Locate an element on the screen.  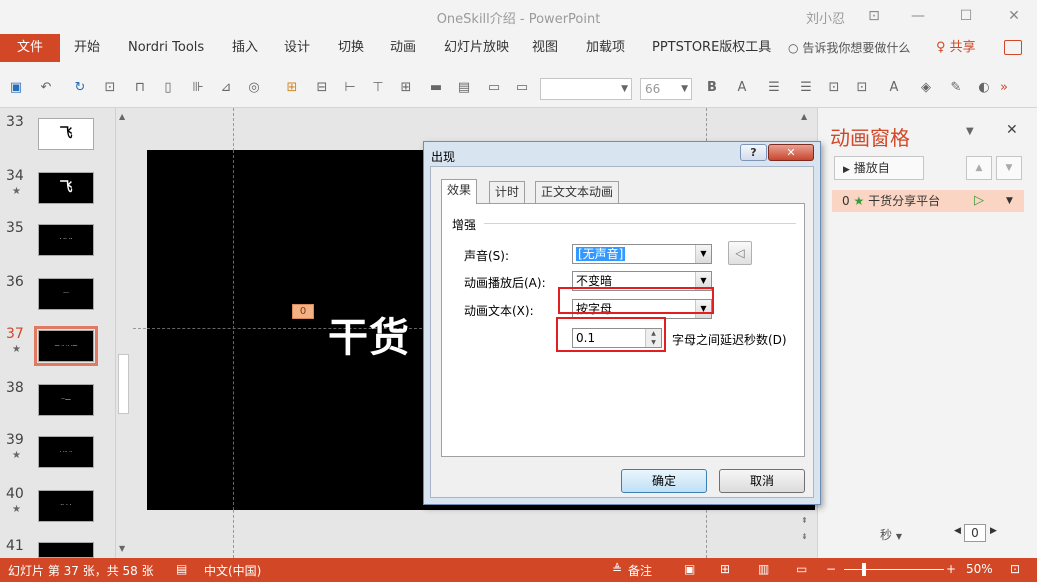
scroll-down-icon: ▼ is located at coordinates (122, 548).